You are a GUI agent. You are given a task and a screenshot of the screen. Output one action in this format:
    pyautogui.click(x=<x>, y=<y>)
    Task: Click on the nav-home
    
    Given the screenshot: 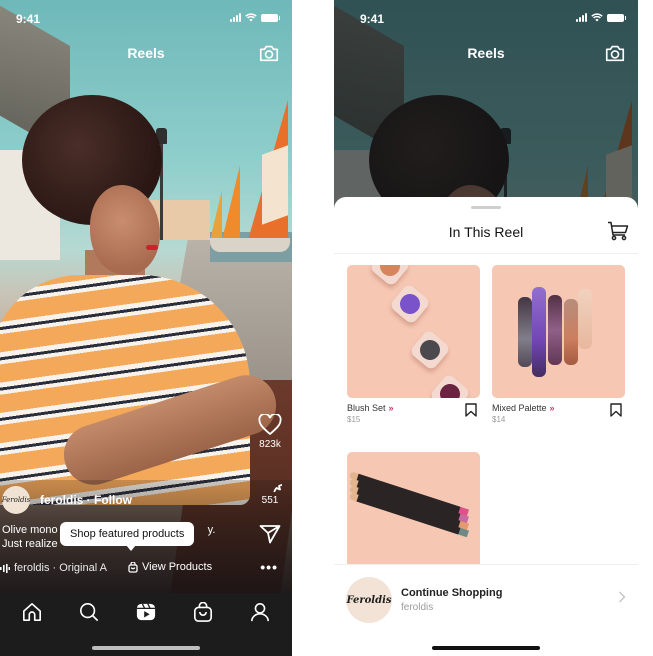 What is the action you would take?
    pyautogui.click(x=32, y=612)
    